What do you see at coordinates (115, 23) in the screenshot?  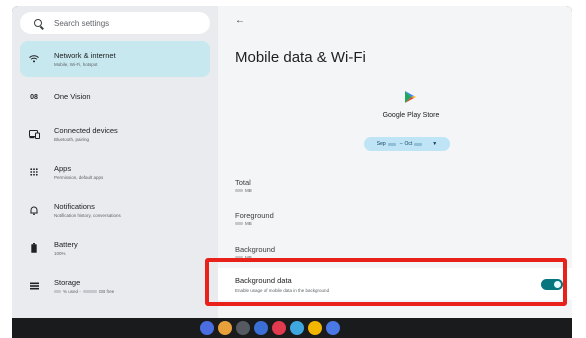 I see `search-bar: Search settings` at bounding box center [115, 23].